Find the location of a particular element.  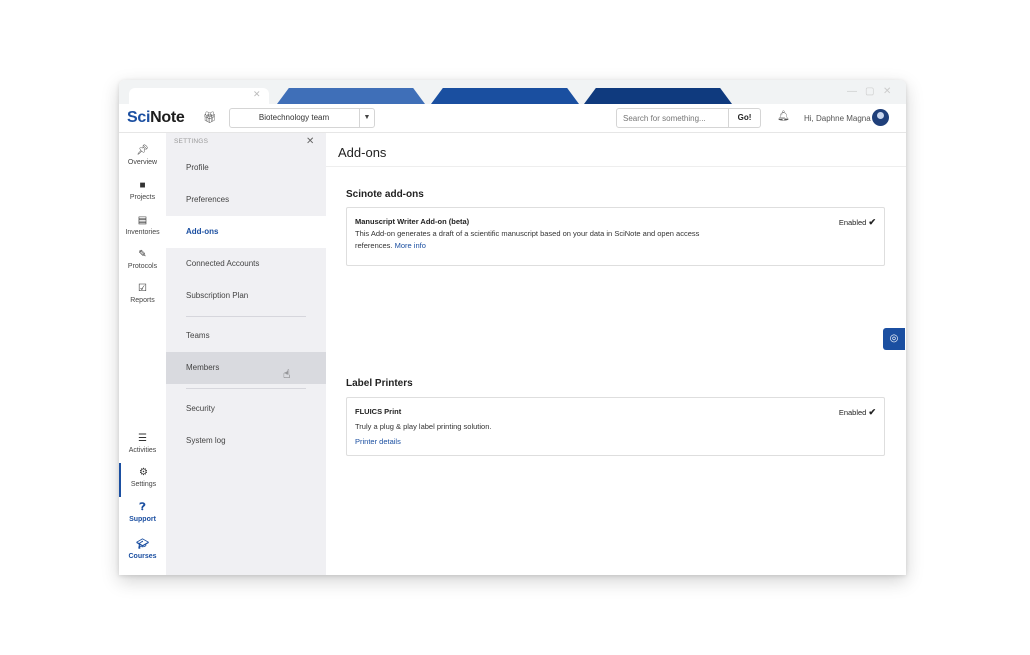

gear-icon: ⚙ is located at coordinates (143, 472).